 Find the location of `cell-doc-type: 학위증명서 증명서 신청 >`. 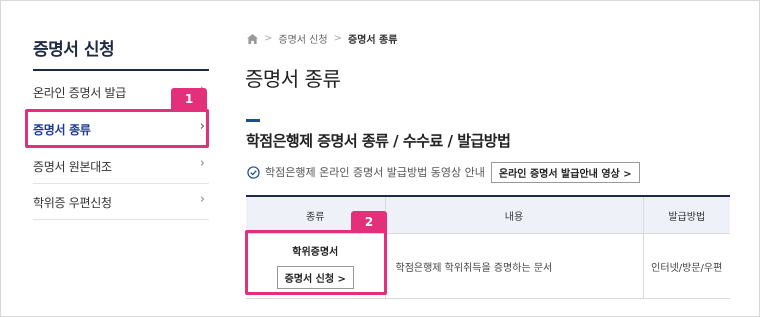

cell-doc-type: 학위증명서 증명서 신청 > is located at coordinates (315, 266).